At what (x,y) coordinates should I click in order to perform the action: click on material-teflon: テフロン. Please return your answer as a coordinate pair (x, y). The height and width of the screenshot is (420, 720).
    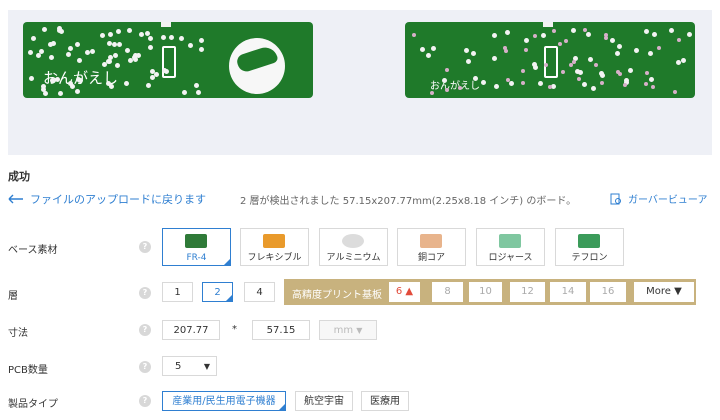
    Looking at the image, I should click on (589, 247).